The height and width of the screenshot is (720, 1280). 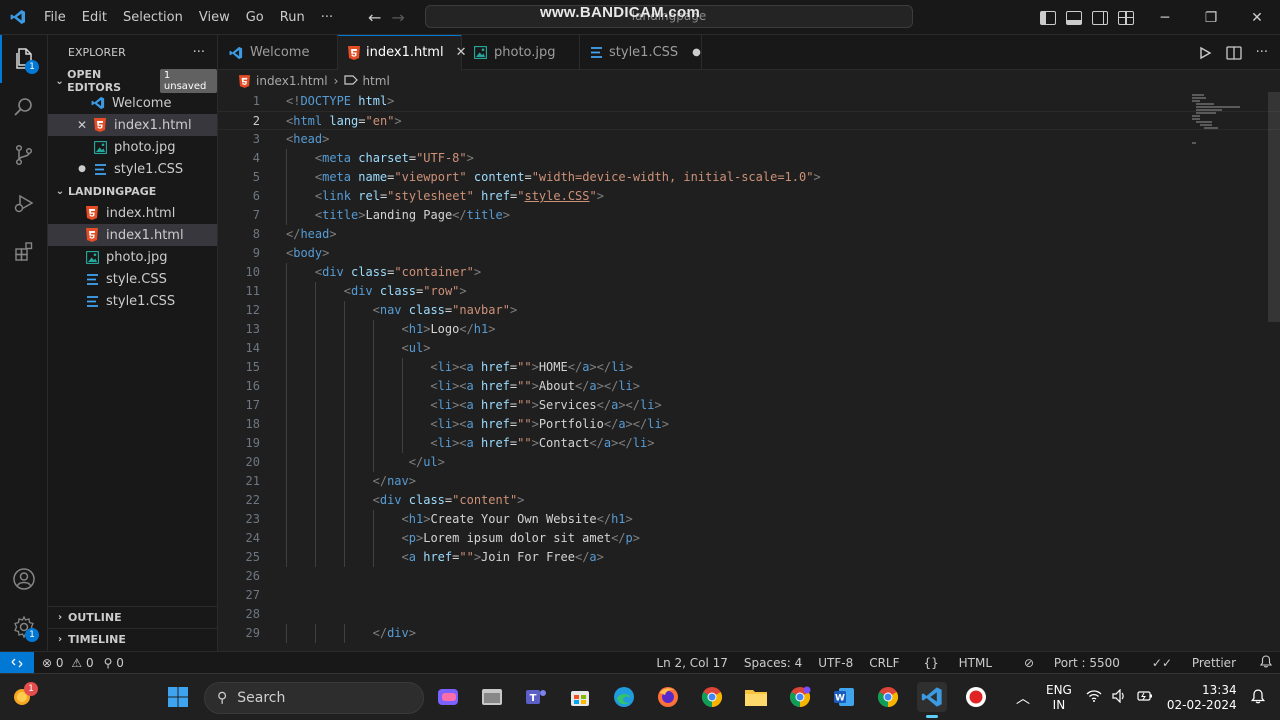 I want to click on firefox-app, so click(x=668, y=697).